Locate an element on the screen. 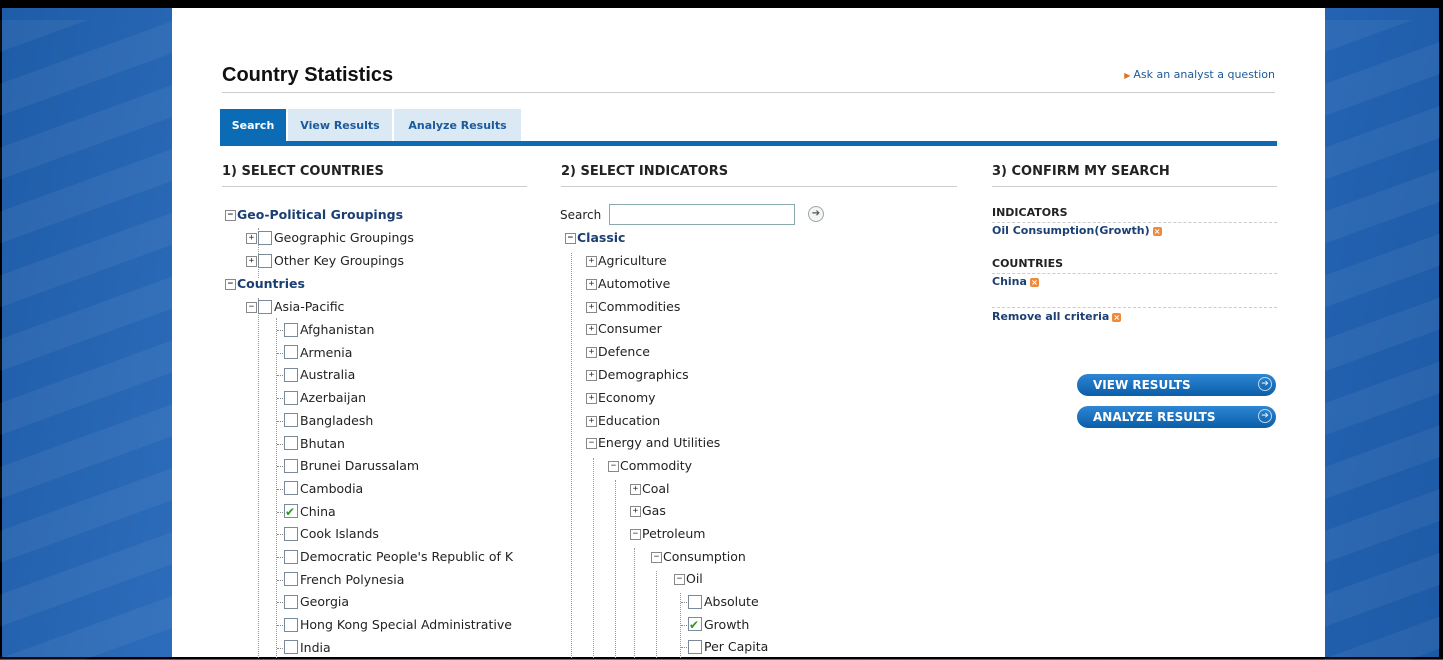 This screenshot has width=1443, height=660. tree-node-countries: − Countries is located at coordinates (265, 284).